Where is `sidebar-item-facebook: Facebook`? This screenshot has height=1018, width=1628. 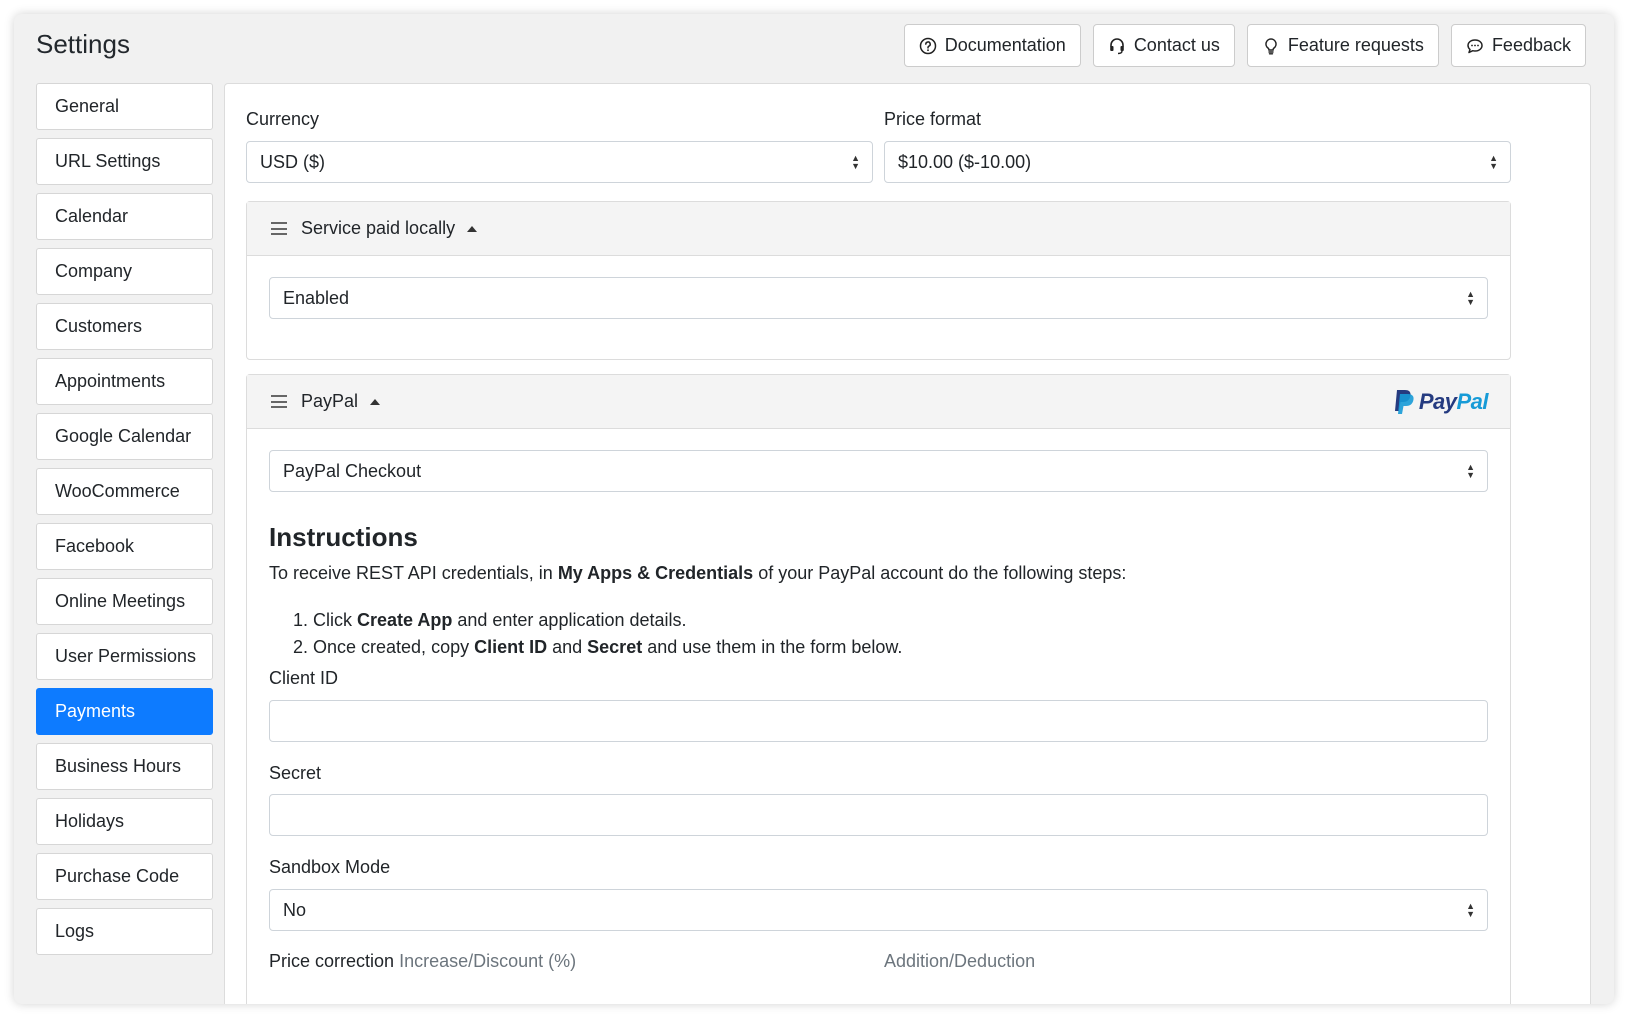 sidebar-item-facebook: Facebook is located at coordinates (124, 546).